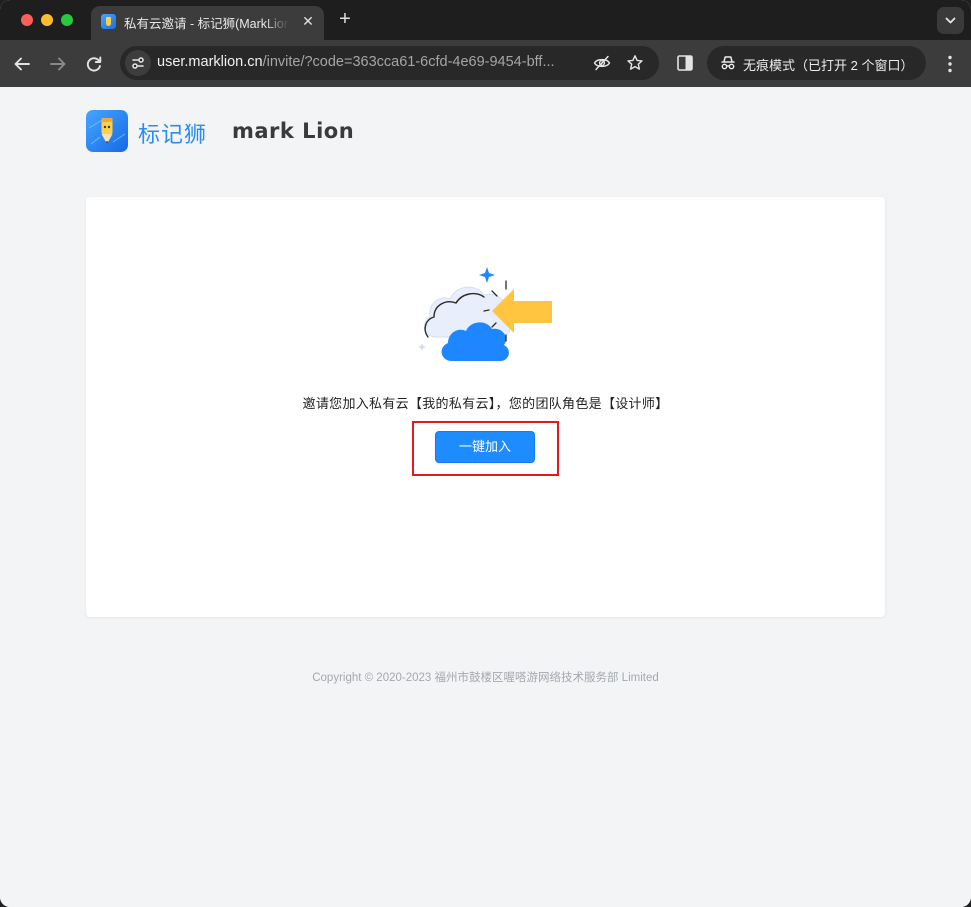 The image size is (971, 907). I want to click on site-info-button, so click(138, 63).